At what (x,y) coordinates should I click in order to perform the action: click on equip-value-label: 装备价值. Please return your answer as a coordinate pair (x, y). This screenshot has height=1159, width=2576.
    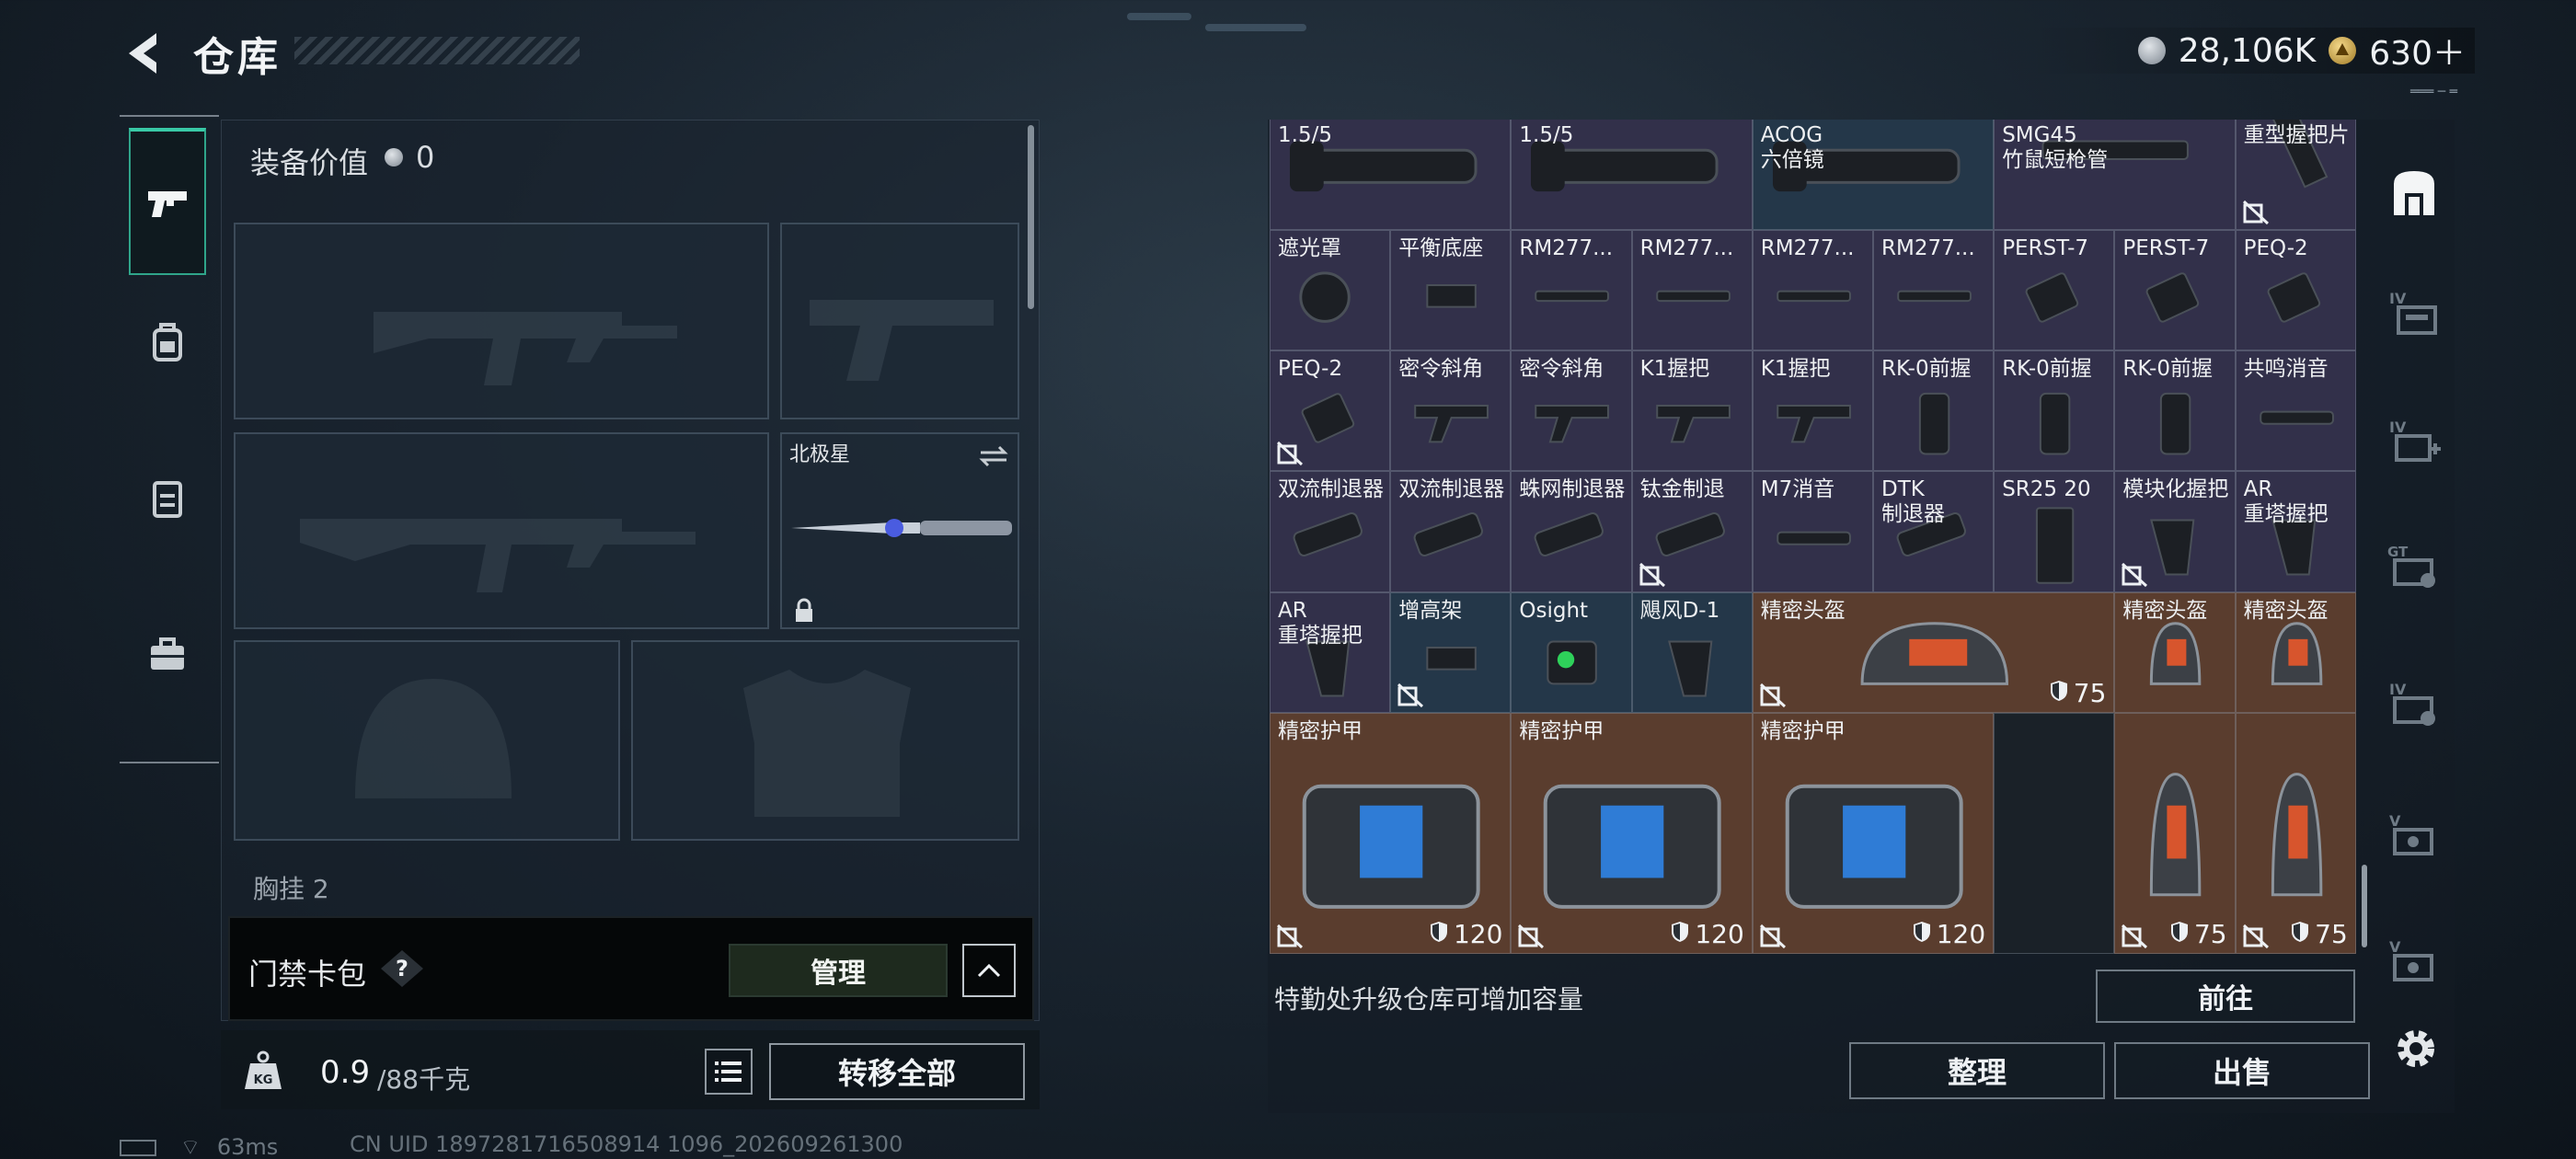
    Looking at the image, I should click on (309, 162).